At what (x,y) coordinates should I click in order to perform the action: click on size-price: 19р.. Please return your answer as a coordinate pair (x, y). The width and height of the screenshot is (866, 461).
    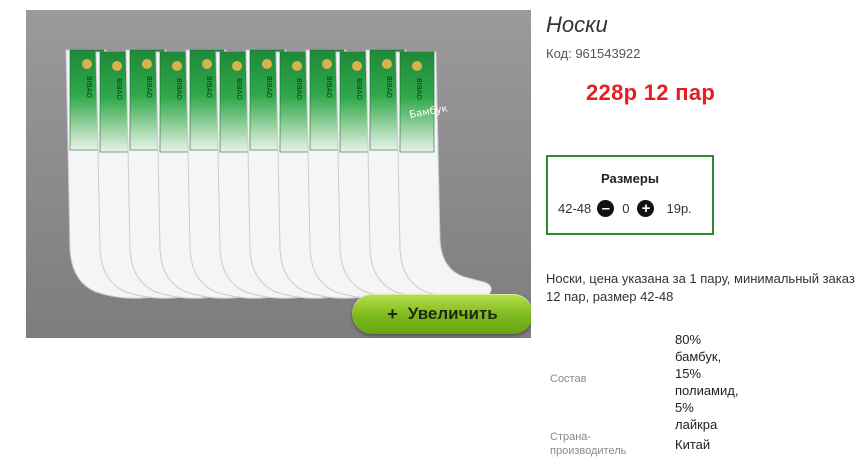
    Looking at the image, I should click on (679, 208).